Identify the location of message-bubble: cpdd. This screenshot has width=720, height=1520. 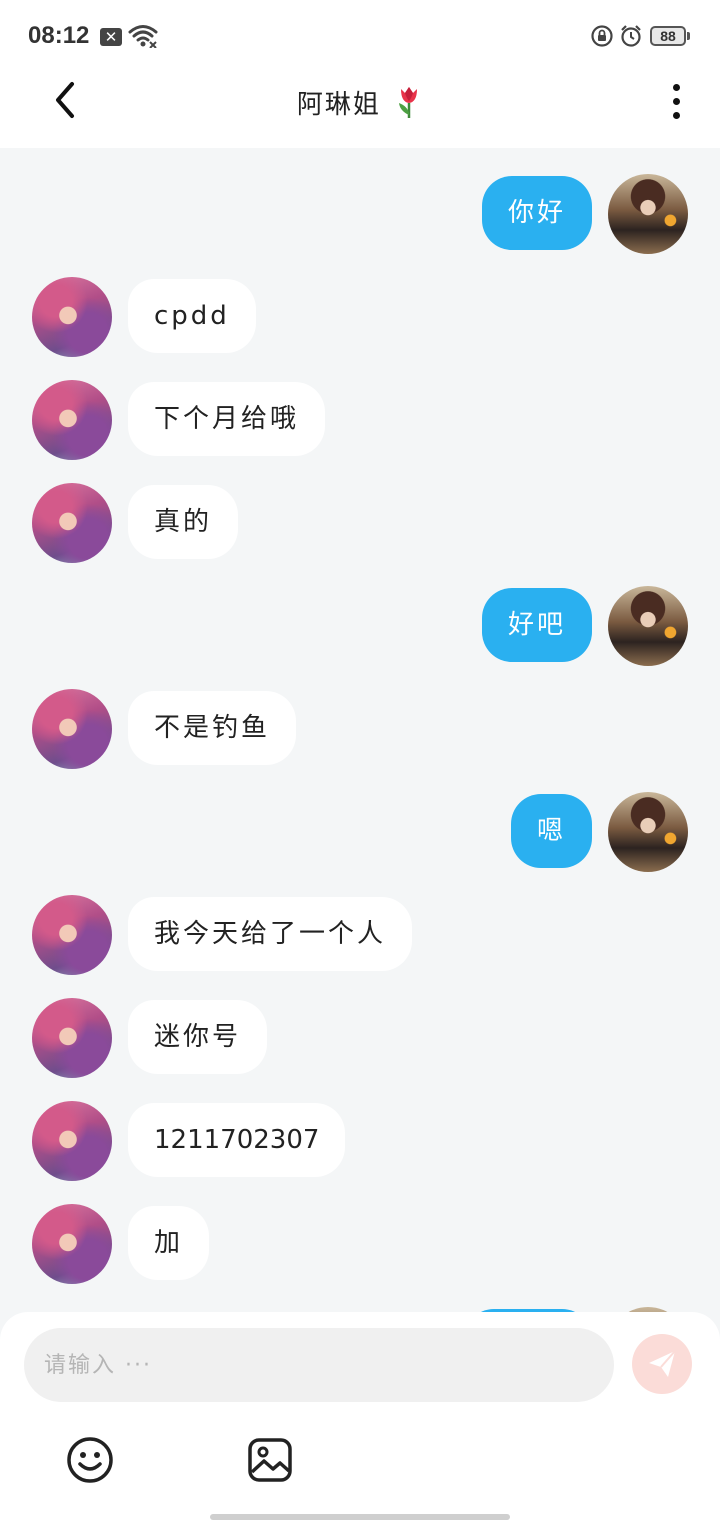
(192, 316).